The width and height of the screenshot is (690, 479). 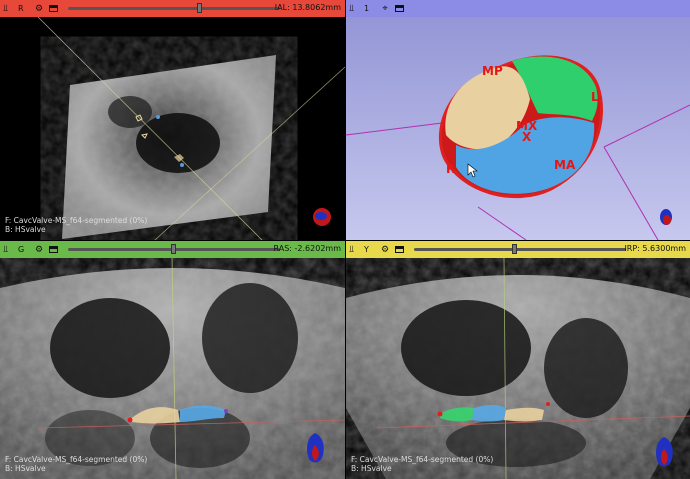 What do you see at coordinates (21, 8) in the screenshot?
I see `view-label: R` at bounding box center [21, 8].